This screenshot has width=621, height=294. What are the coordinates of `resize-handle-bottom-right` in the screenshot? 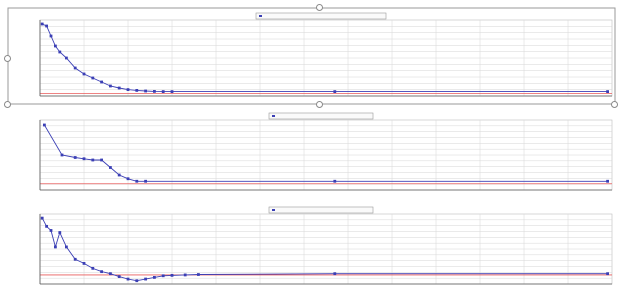 It's located at (614, 104).